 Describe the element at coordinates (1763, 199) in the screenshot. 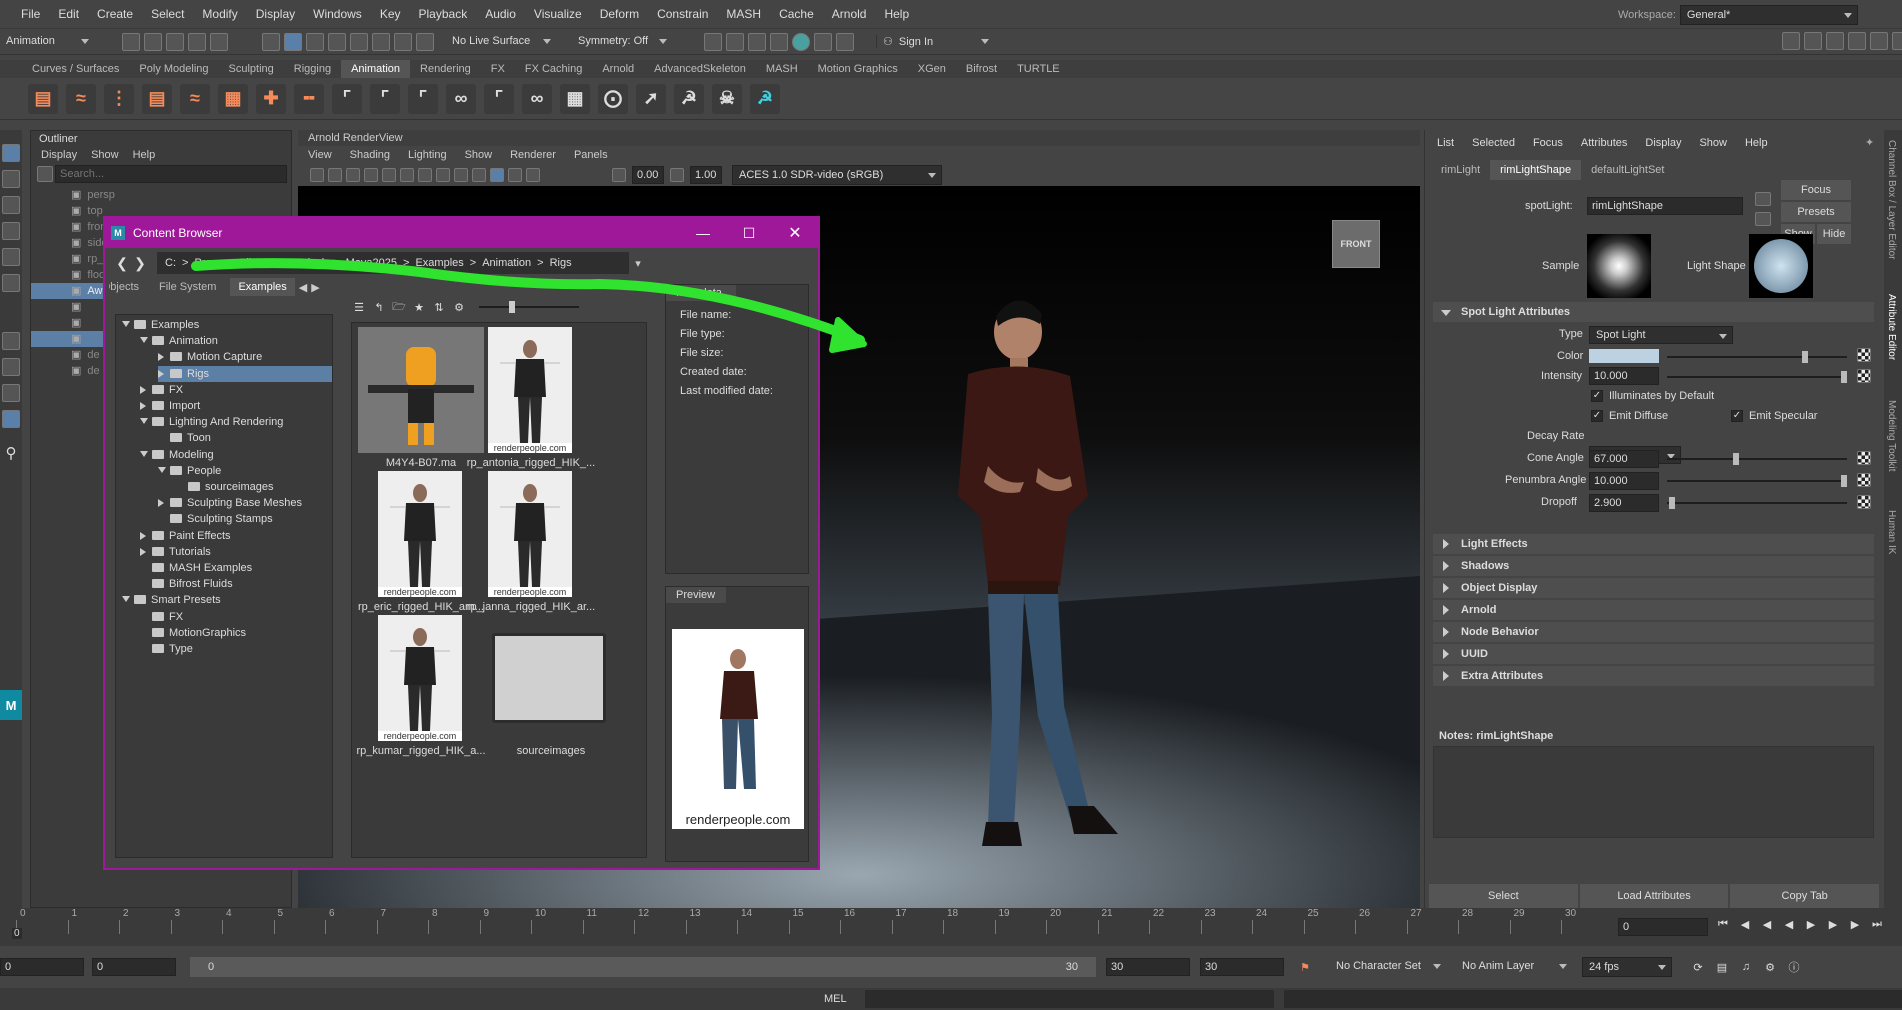

I see `input-connection-icon` at that location.